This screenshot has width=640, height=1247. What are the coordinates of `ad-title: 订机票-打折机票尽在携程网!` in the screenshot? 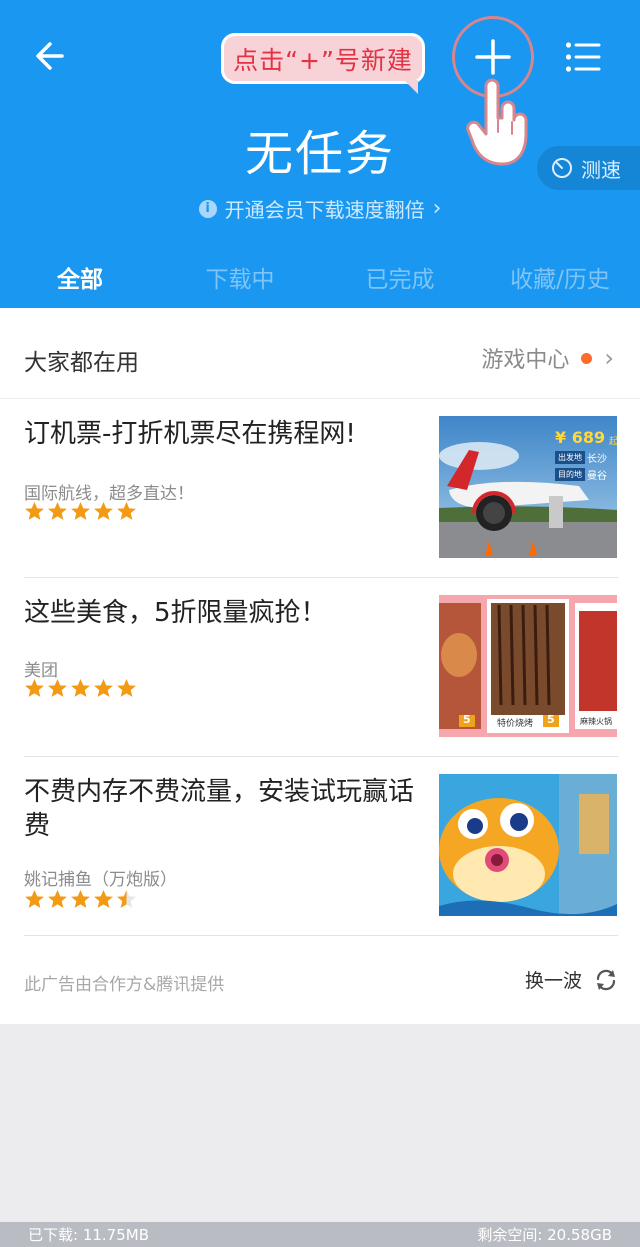 It's located at (190, 434).